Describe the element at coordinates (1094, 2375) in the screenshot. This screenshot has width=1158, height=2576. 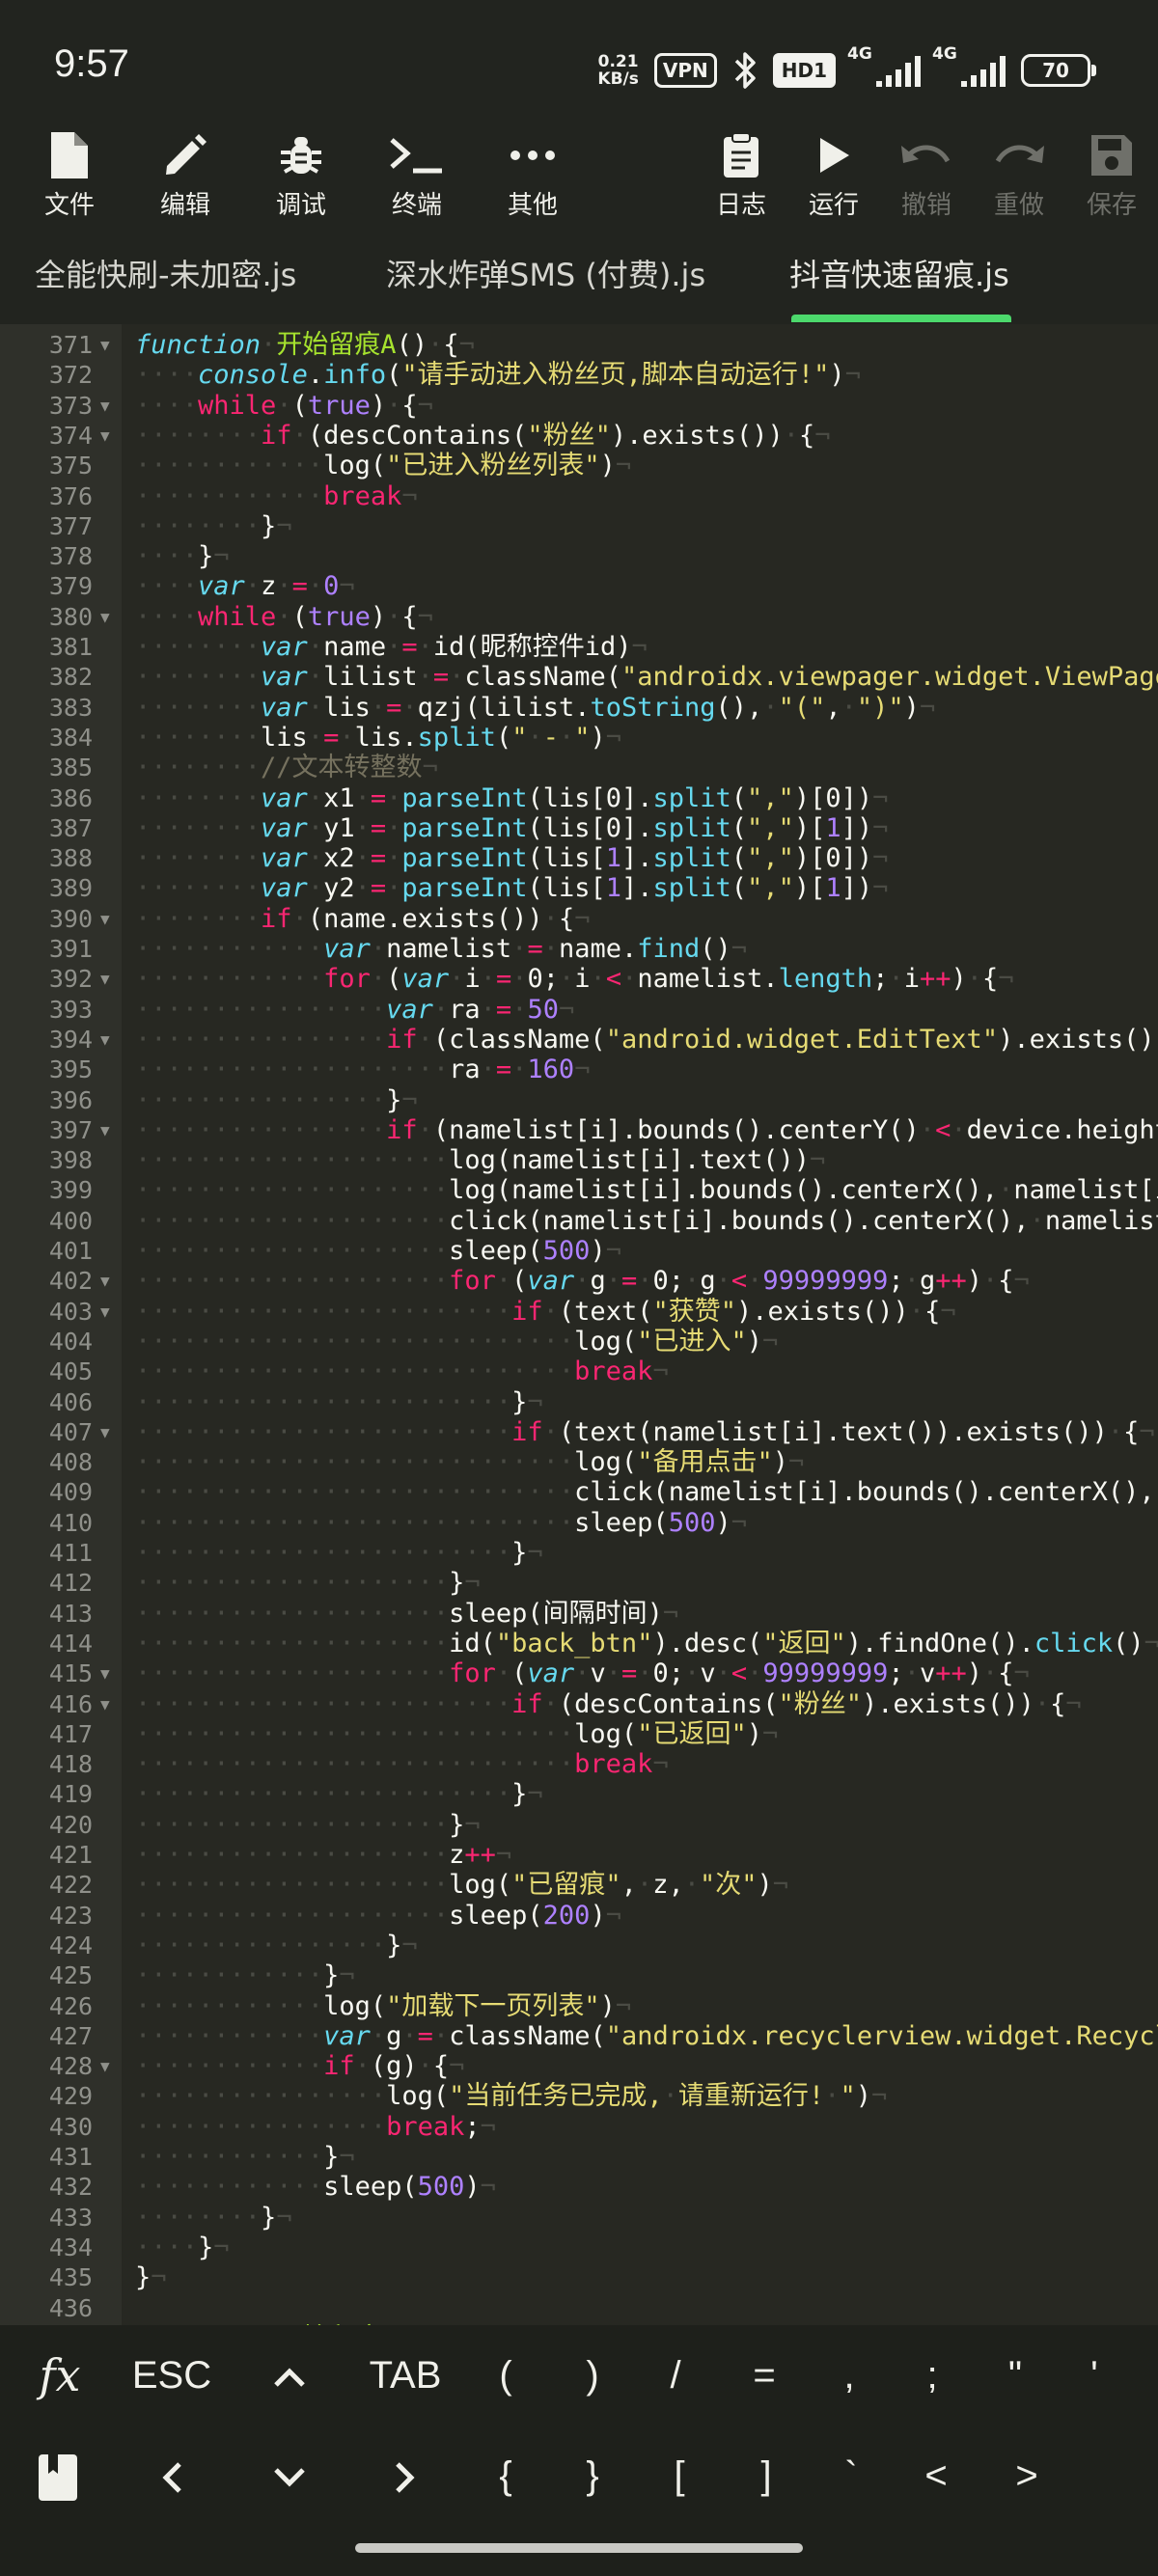
I see `key-11: '` at that location.